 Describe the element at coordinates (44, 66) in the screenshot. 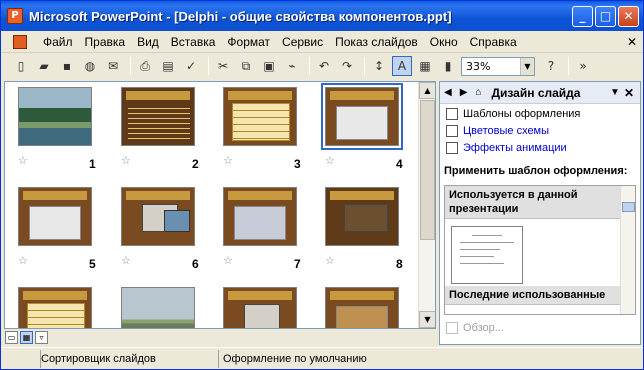

I see `open-icon: ▰` at that location.